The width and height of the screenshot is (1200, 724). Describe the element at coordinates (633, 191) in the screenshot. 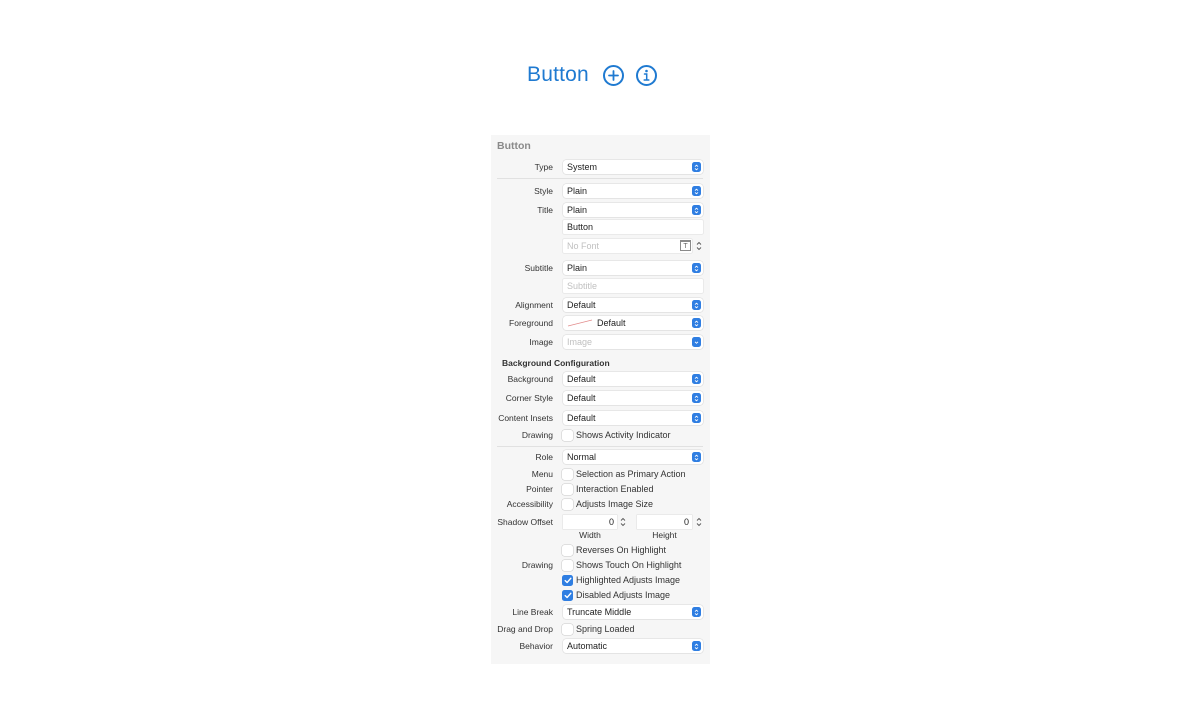

I see `style-select: Plain` at that location.